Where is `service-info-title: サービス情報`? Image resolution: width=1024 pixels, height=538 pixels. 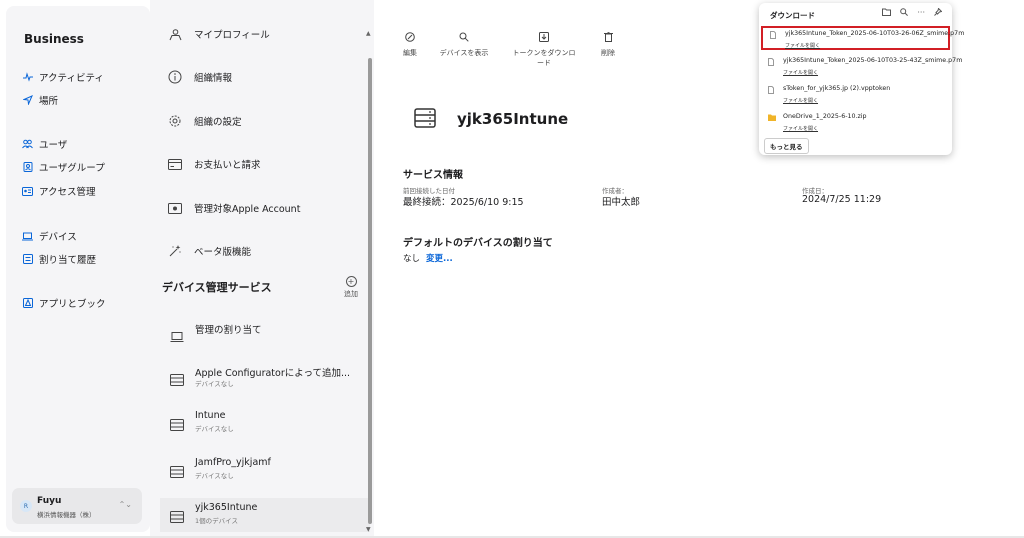 service-info-title: サービス情報 is located at coordinates (433, 175).